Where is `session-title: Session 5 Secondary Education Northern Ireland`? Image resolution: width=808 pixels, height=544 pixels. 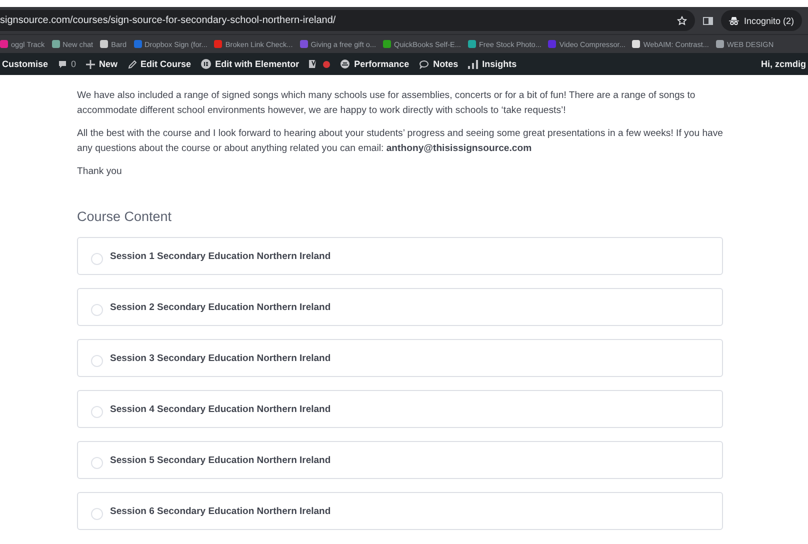
session-title: Session 5 Secondary Education Northern Ireland is located at coordinates (220, 460).